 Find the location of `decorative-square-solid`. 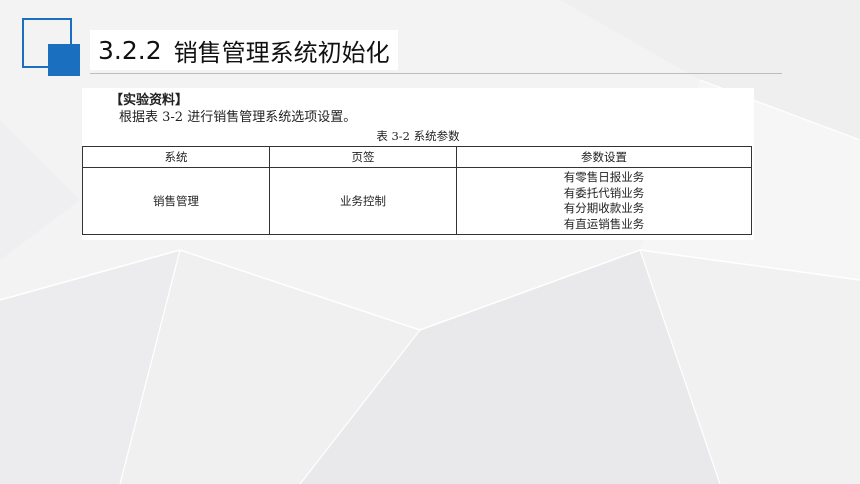

decorative-square-solid is located at coordinates (64, 60).